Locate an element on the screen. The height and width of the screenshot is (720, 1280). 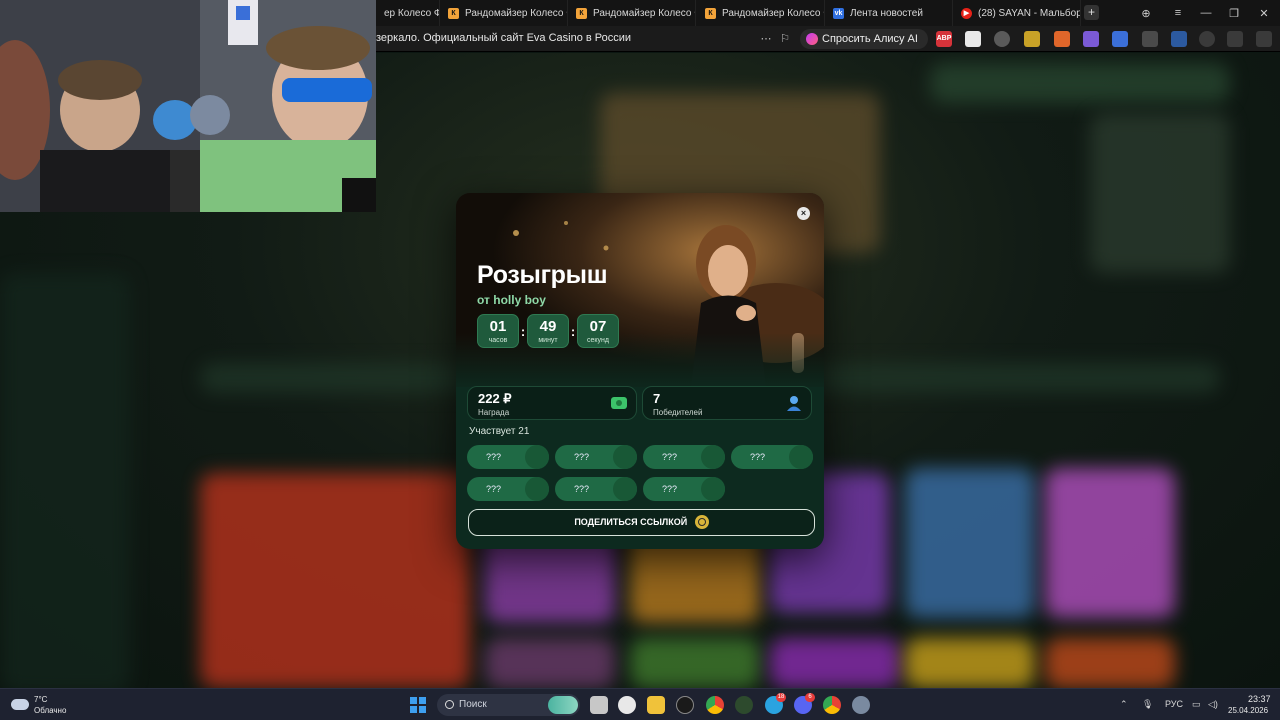
vk-icon: vk is located at coordinates (838, 13).